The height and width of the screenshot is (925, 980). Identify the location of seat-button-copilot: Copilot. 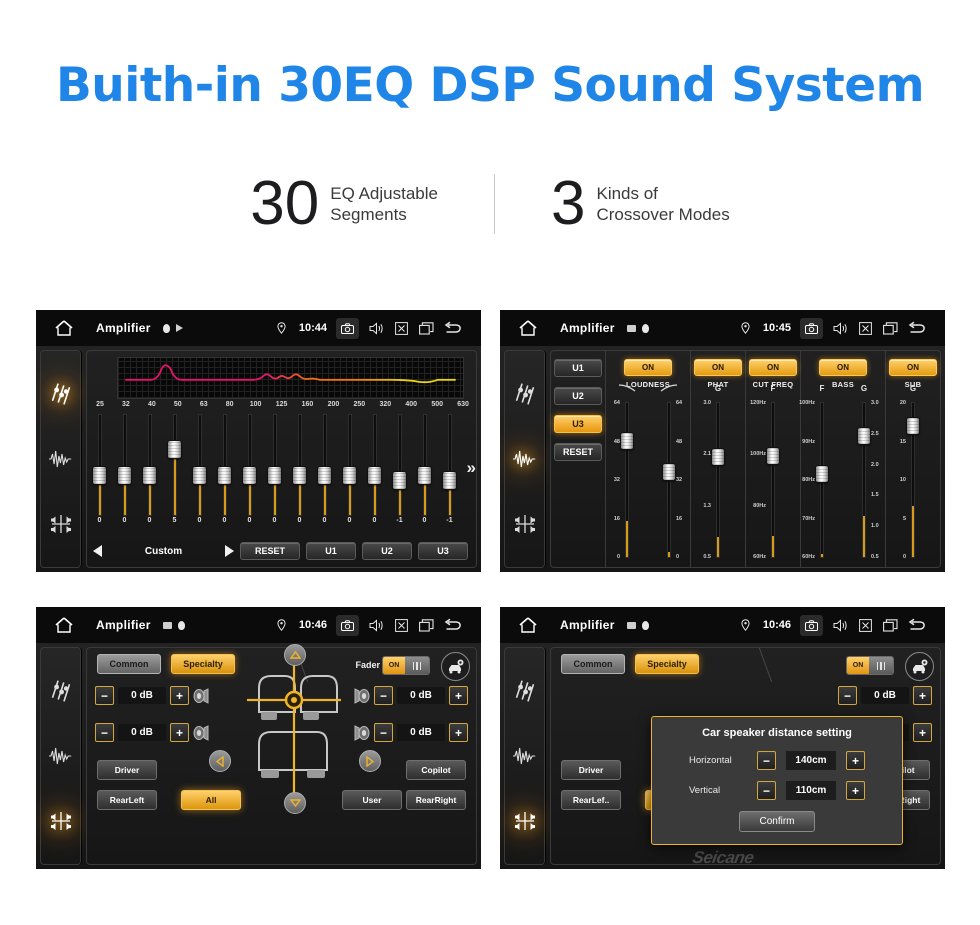
(436, 770).